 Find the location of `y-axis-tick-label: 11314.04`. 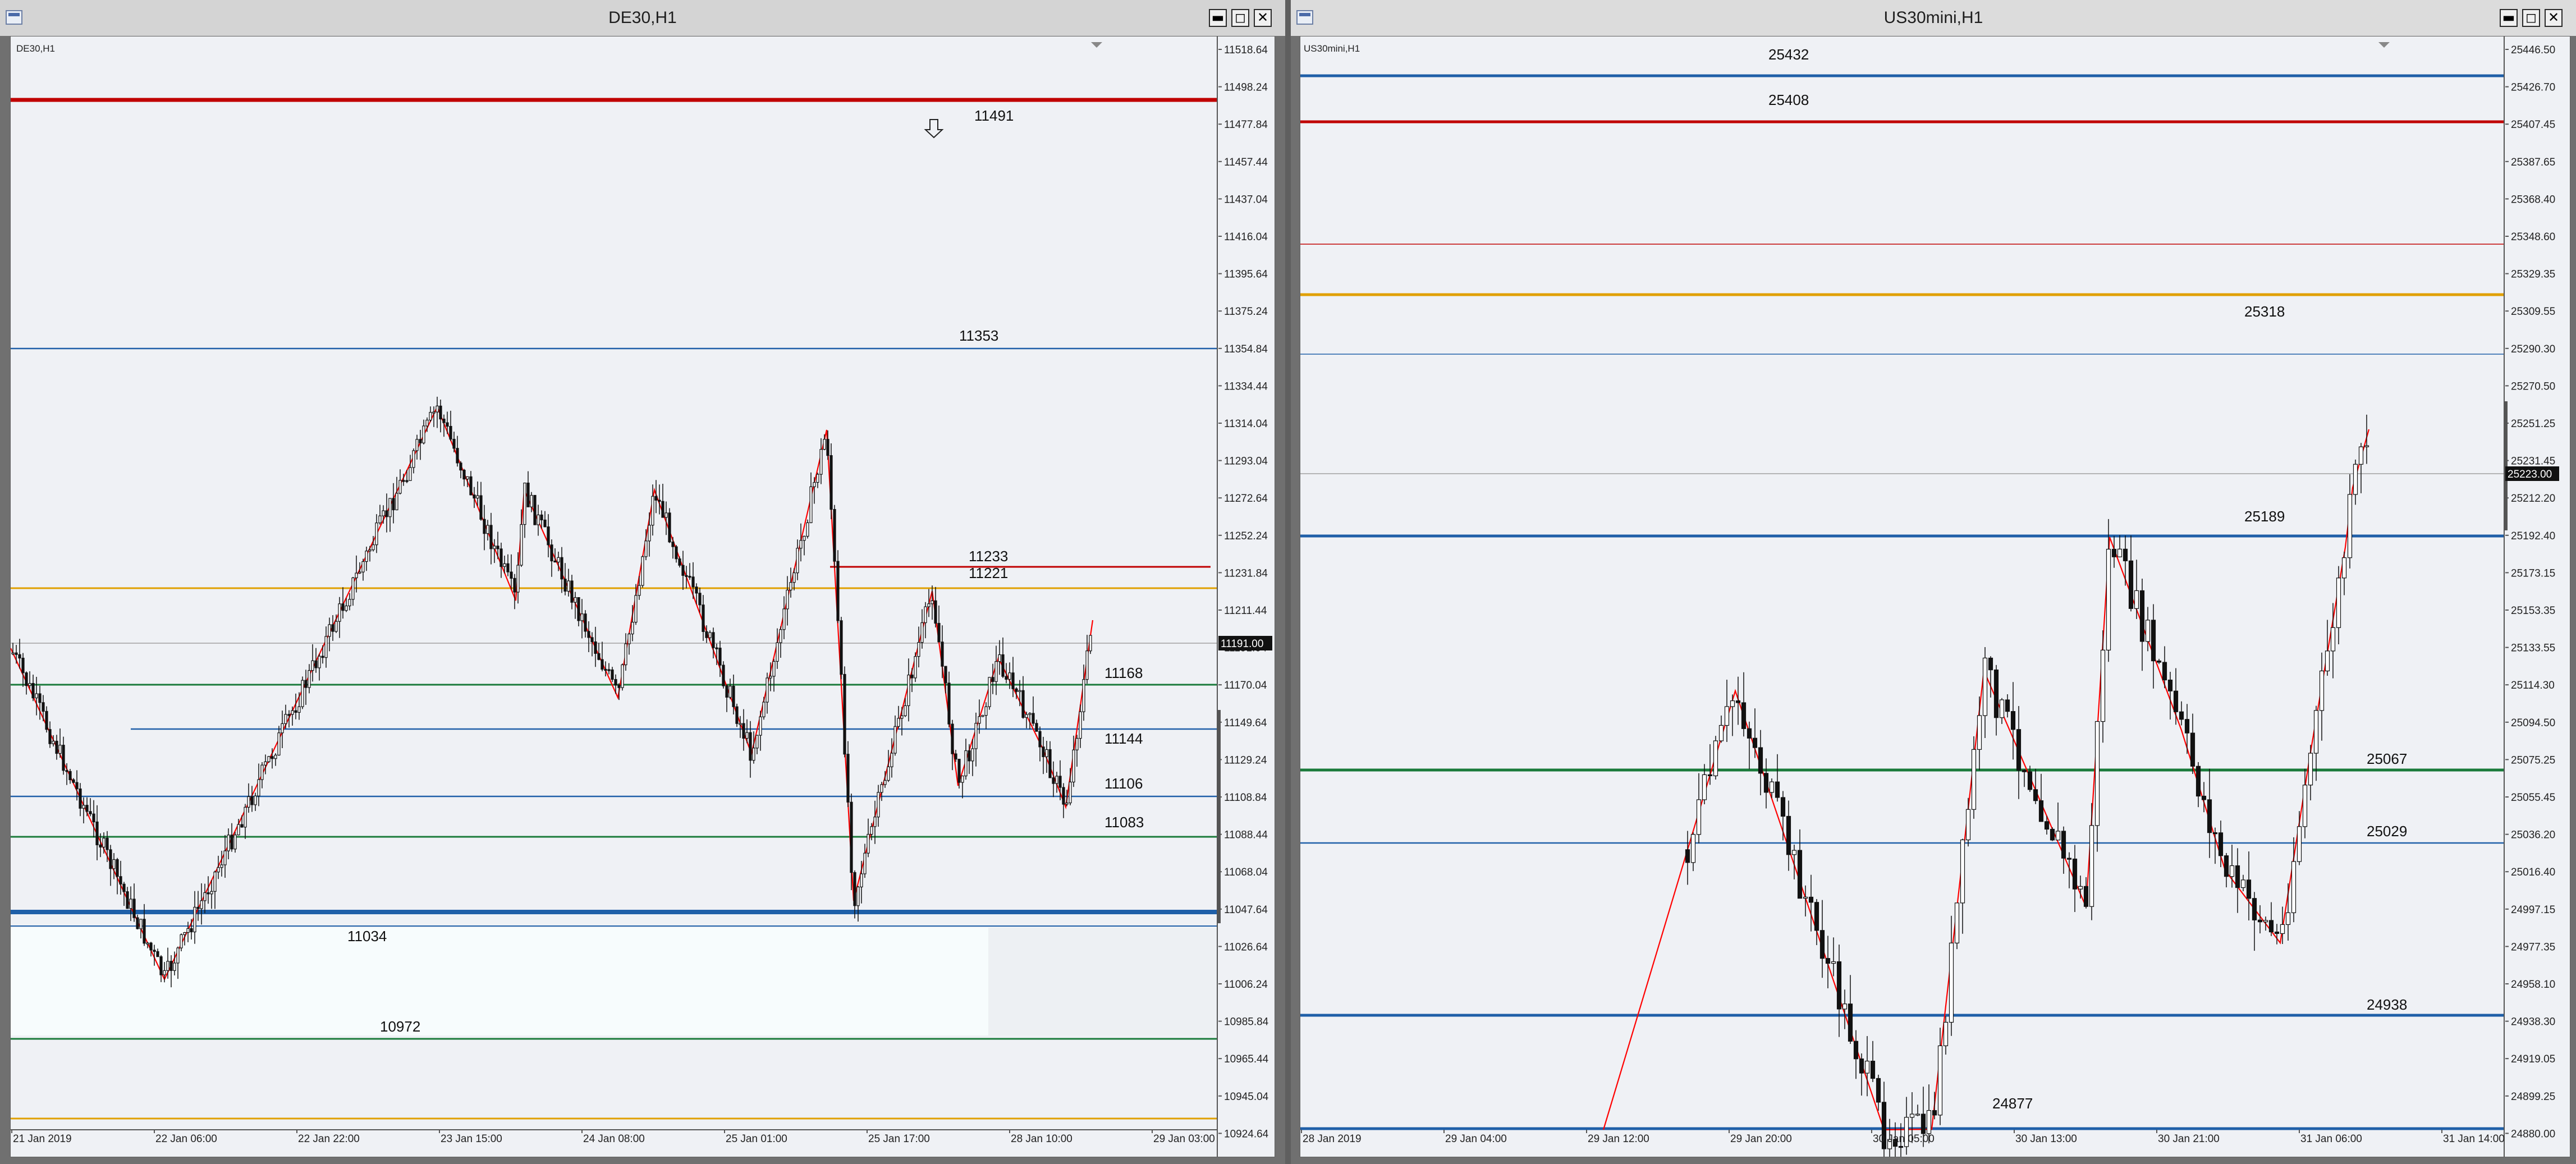

y-axis-tick-label: 11314.04 is located at coordinates (1246, 424).